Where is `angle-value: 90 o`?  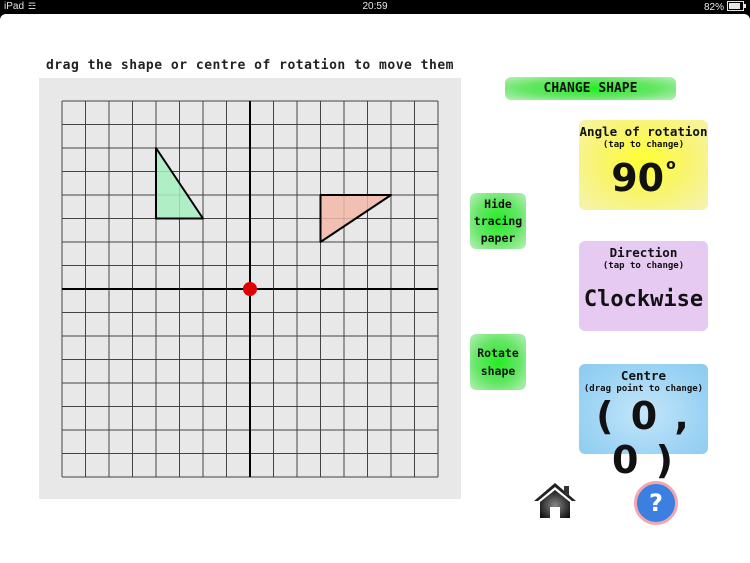
angle-value: 90 o is located at coordinates (643, 178).